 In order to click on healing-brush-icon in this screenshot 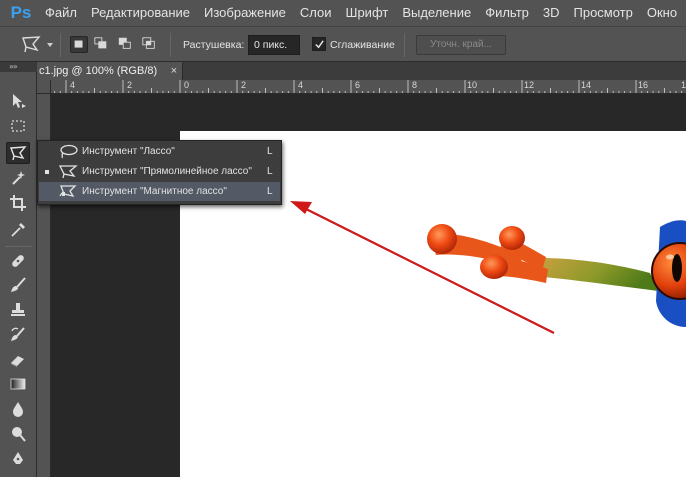, I will do `click(18, 261)`.